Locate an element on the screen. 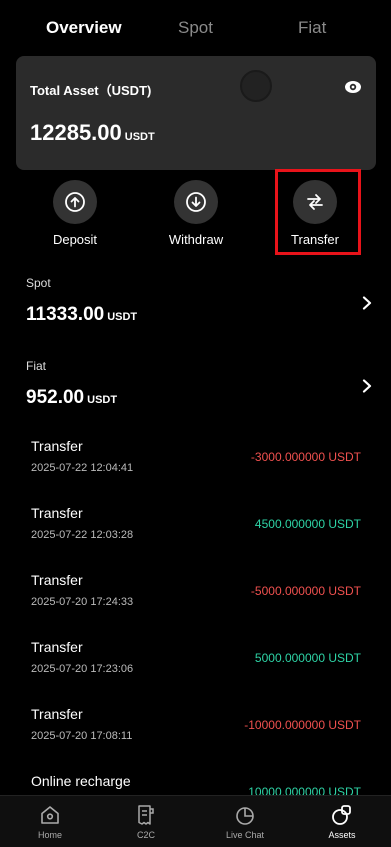 The height and width of the screenshot is (847, 391). eye-icon is located at coordinates (353, 87).